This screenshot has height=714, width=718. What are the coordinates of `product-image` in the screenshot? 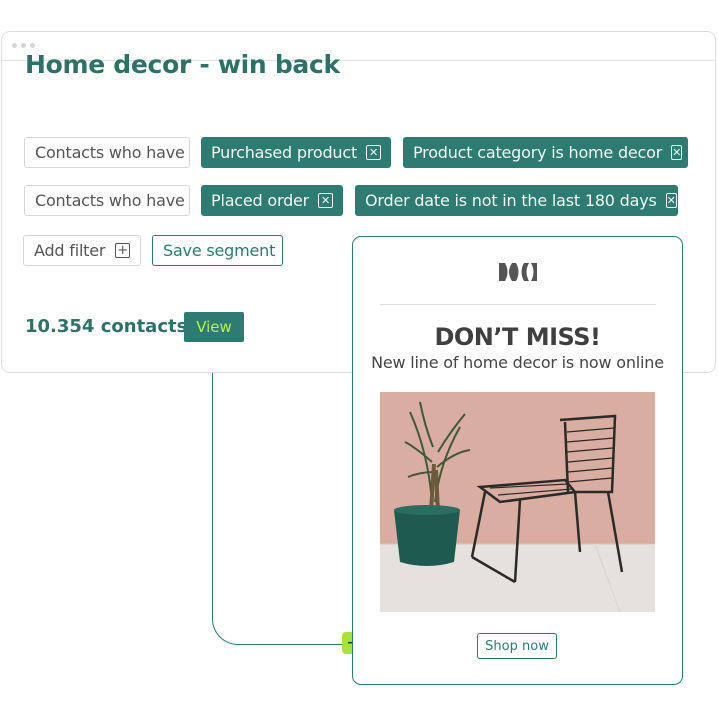 It's located at (517, 502).